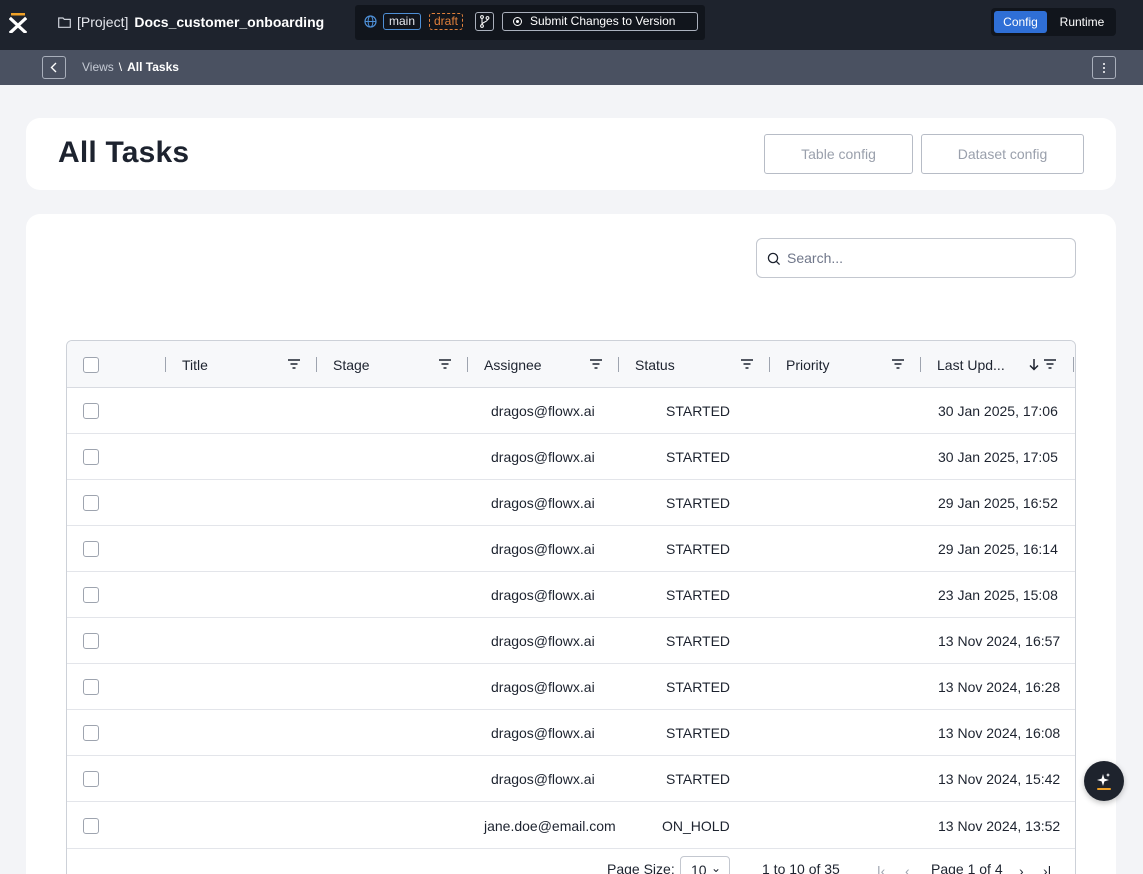 This screenshot has width=1143, height=874. I want to click on dataset-config-button: Dataset config, so click(1002, 154).